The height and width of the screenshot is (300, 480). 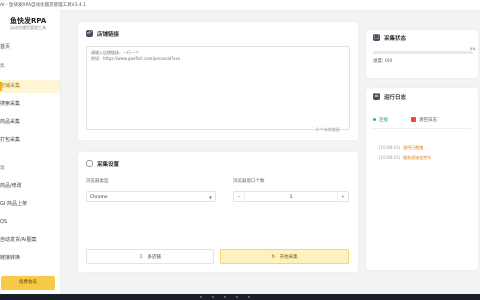 I want to click on window-title: AI - 鱼快发RPA自动化铺货管理工具V3.4.1, so click(x=43, y=5).